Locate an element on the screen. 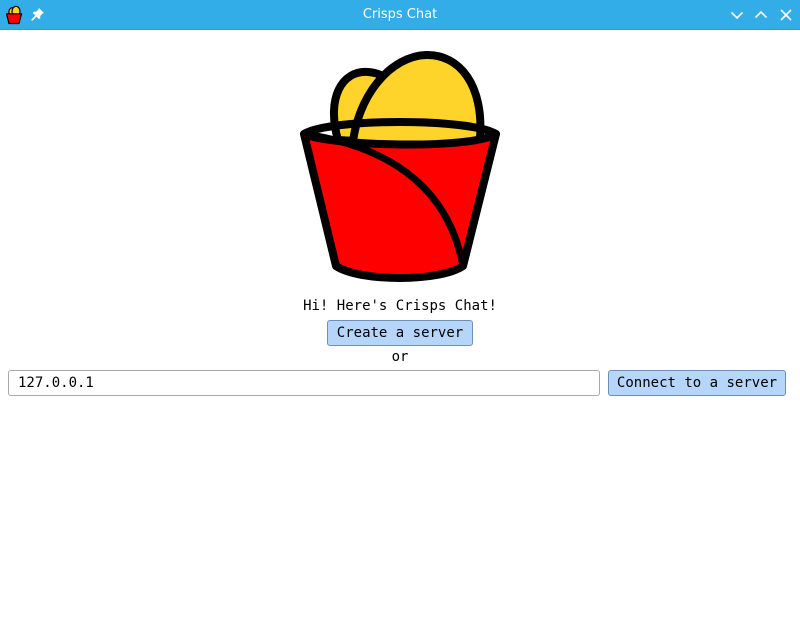  minimize-icon is located at coordinates (737, 15).